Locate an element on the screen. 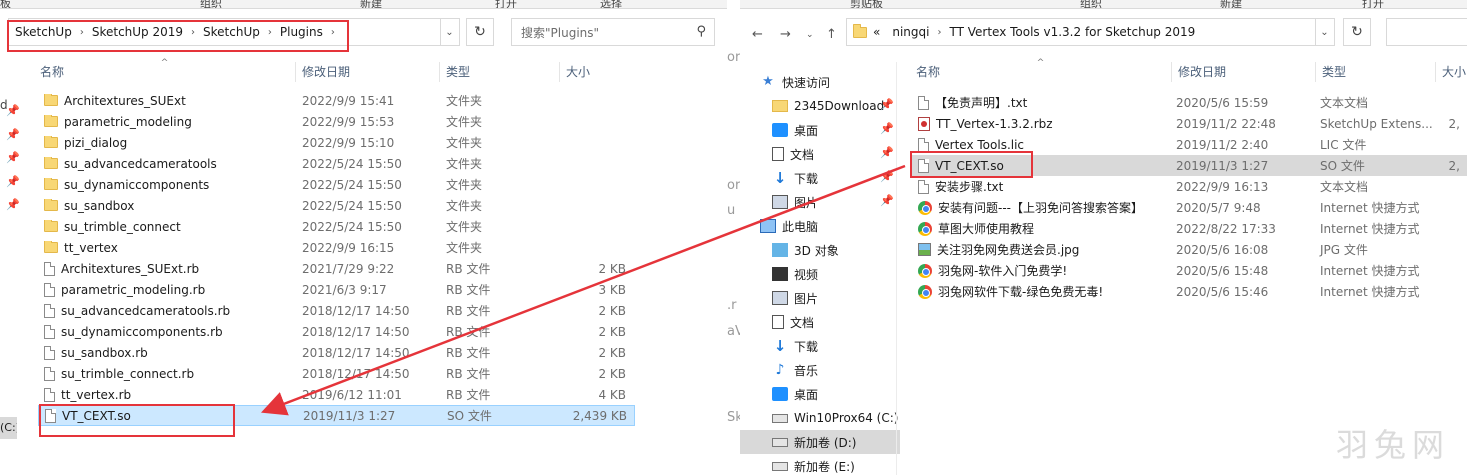 The height and width of the screenshot is (475, 1467). ribbon-label: 剪贴板 is located at coordinates (866, 4).